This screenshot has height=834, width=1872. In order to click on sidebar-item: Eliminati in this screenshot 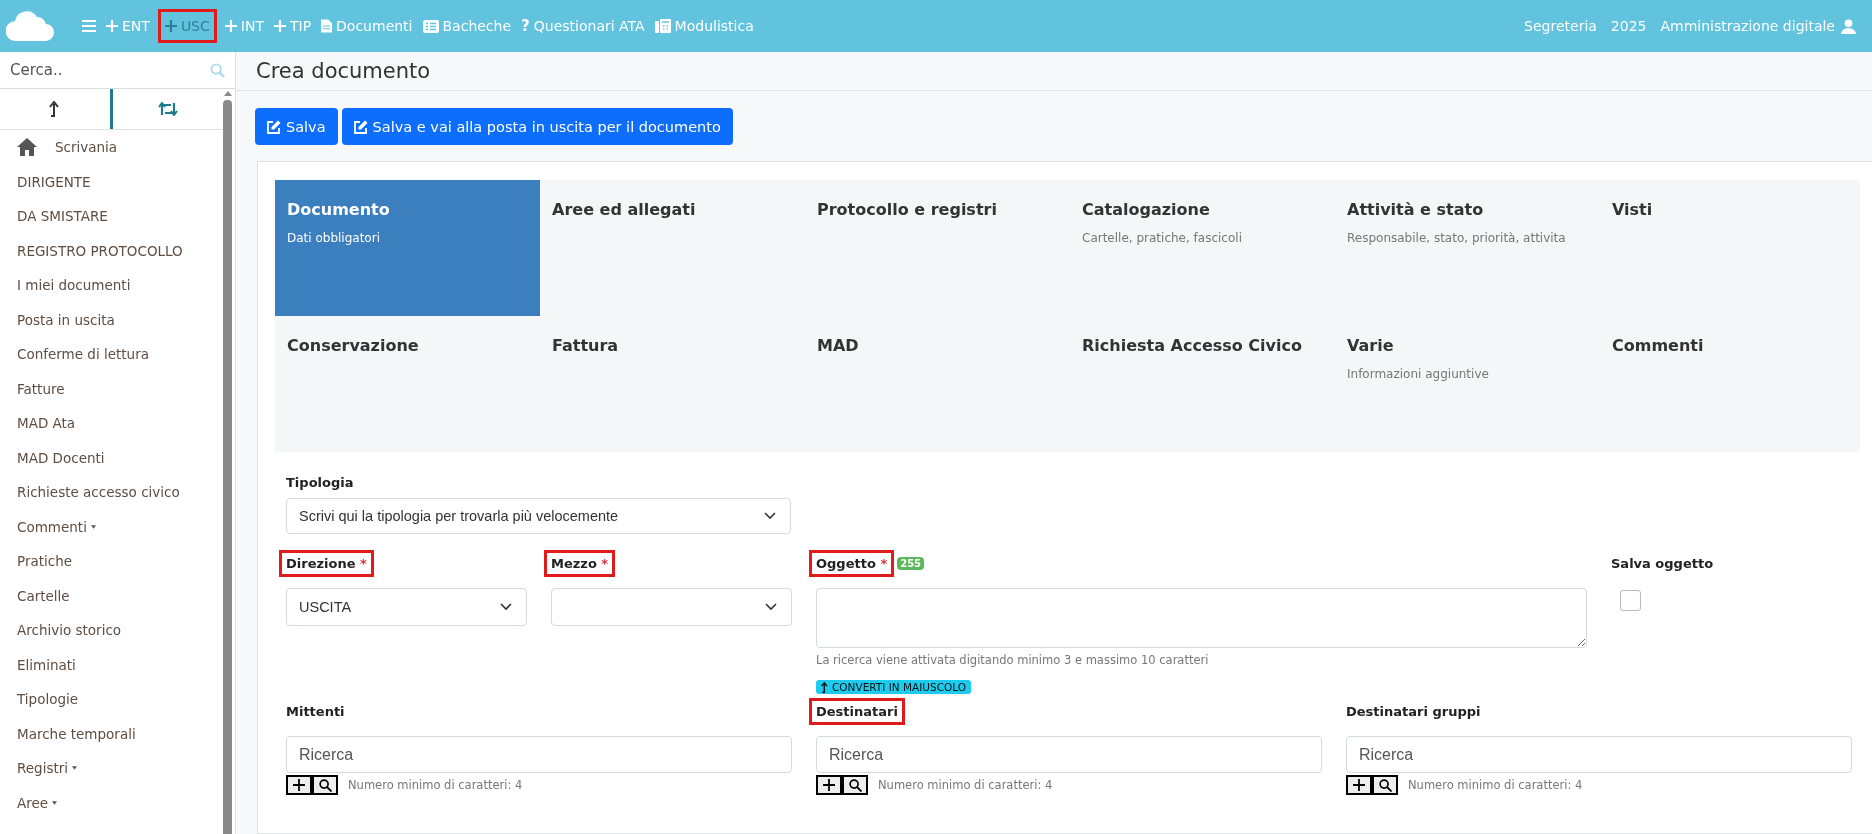, I will do `click(111, 664)`.